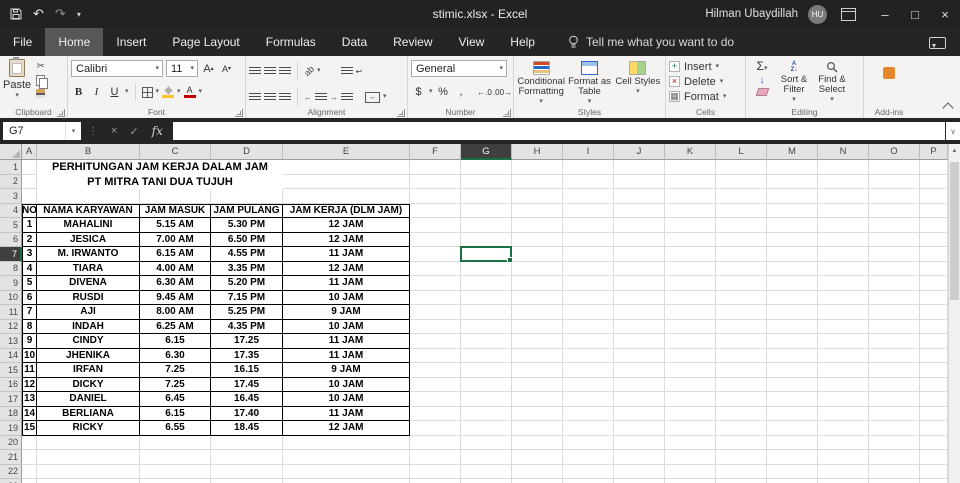 The image size is (960, 483). I want to click on cell-K8, so click(690, 268).